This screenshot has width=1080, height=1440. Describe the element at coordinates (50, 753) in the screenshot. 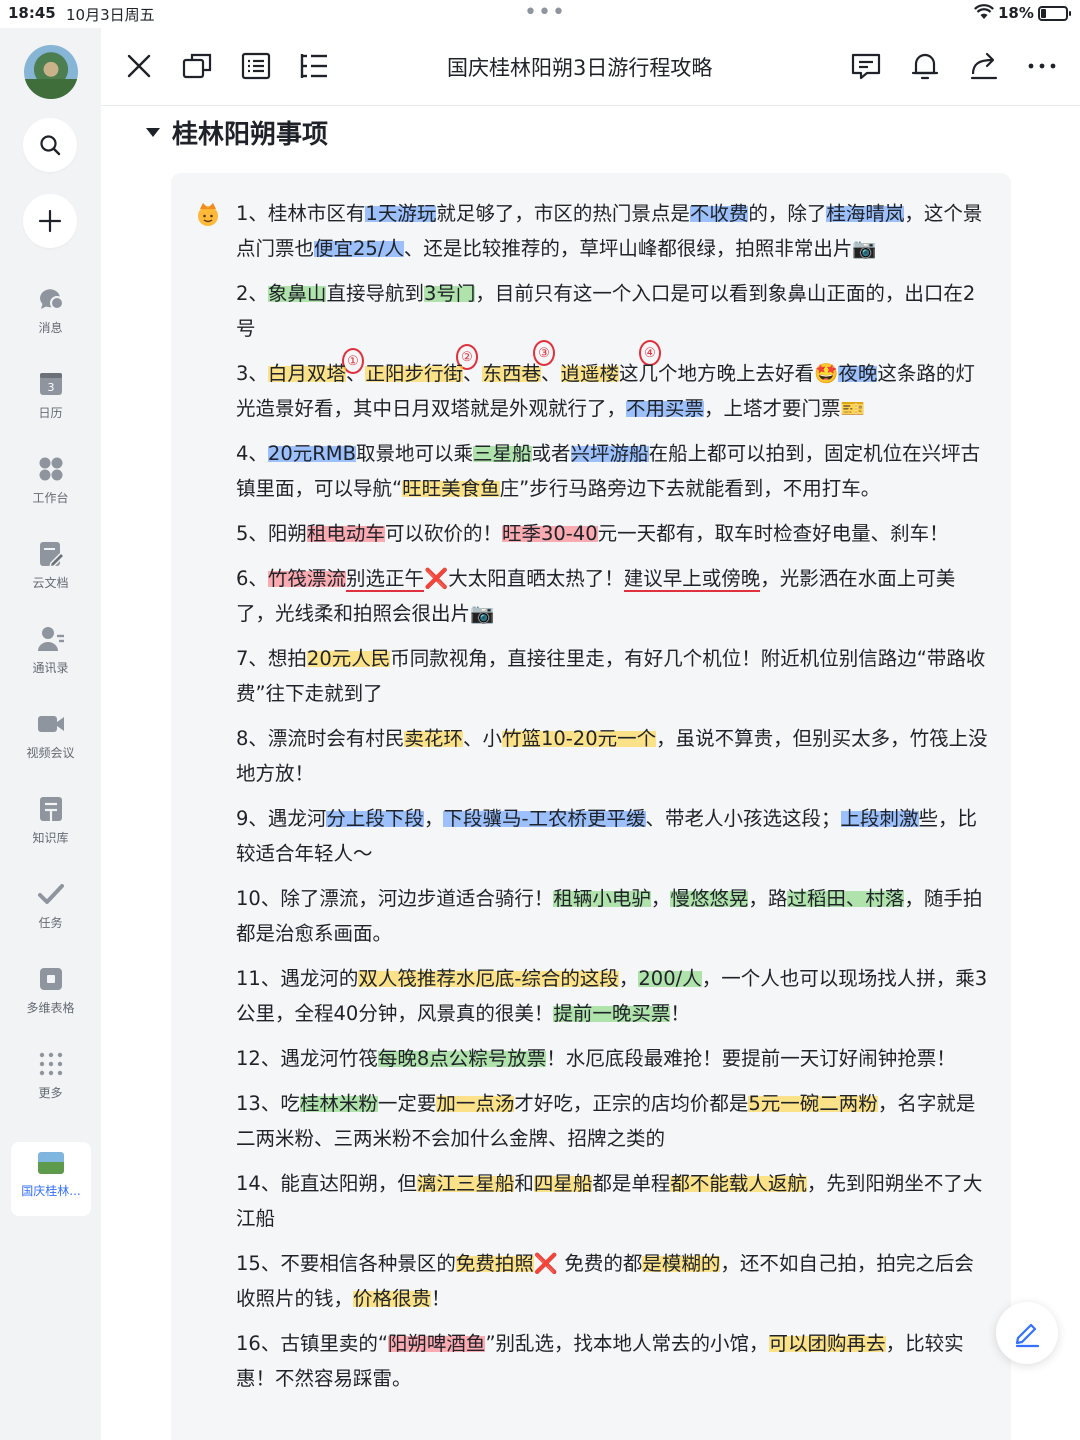

I see `sidebar-item-label: 视频会议` at that location.